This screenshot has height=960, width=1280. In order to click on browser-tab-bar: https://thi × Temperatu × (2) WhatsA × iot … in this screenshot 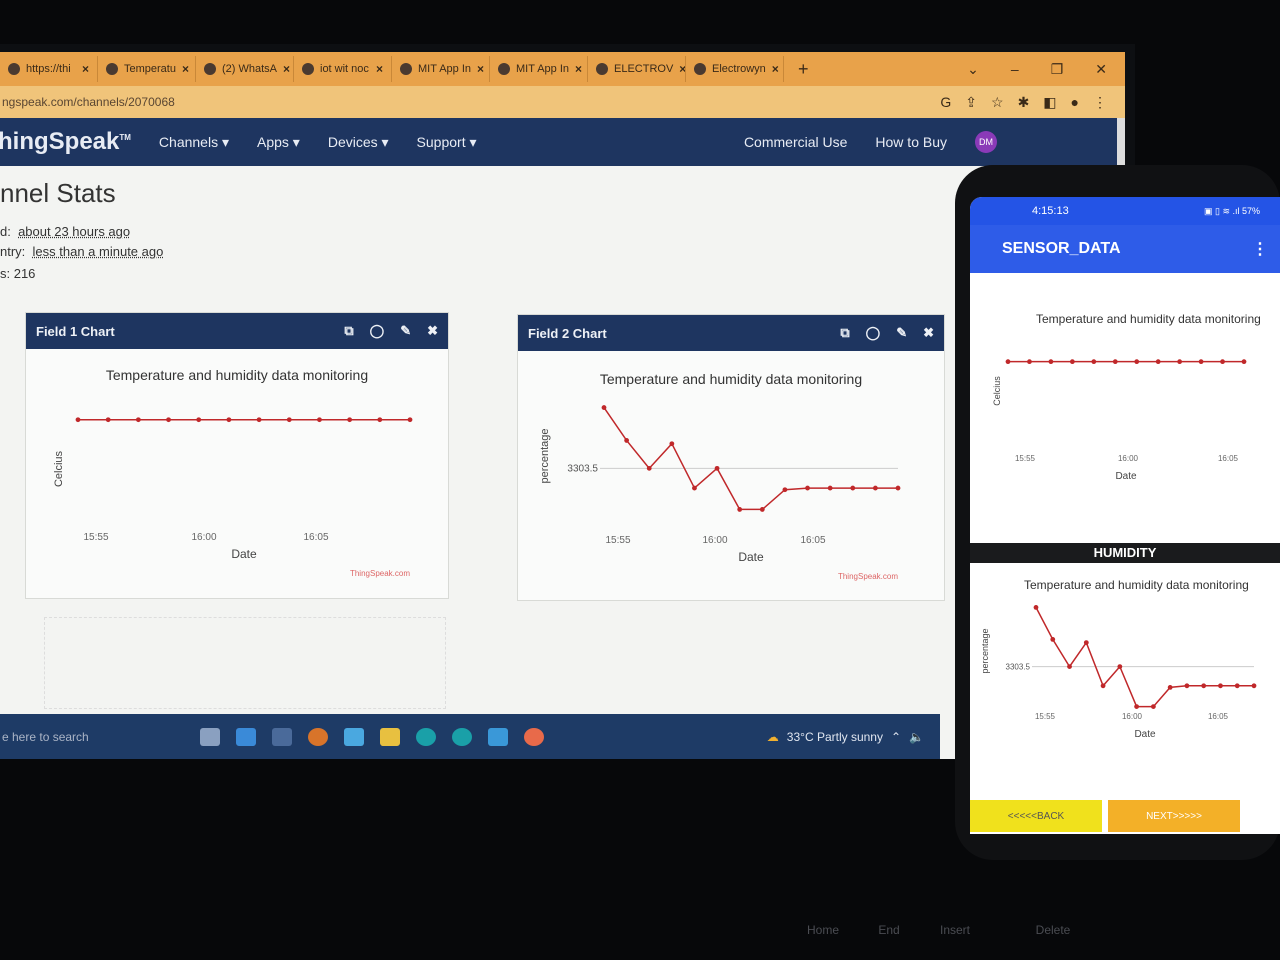, I will do `click(562, 69)`.